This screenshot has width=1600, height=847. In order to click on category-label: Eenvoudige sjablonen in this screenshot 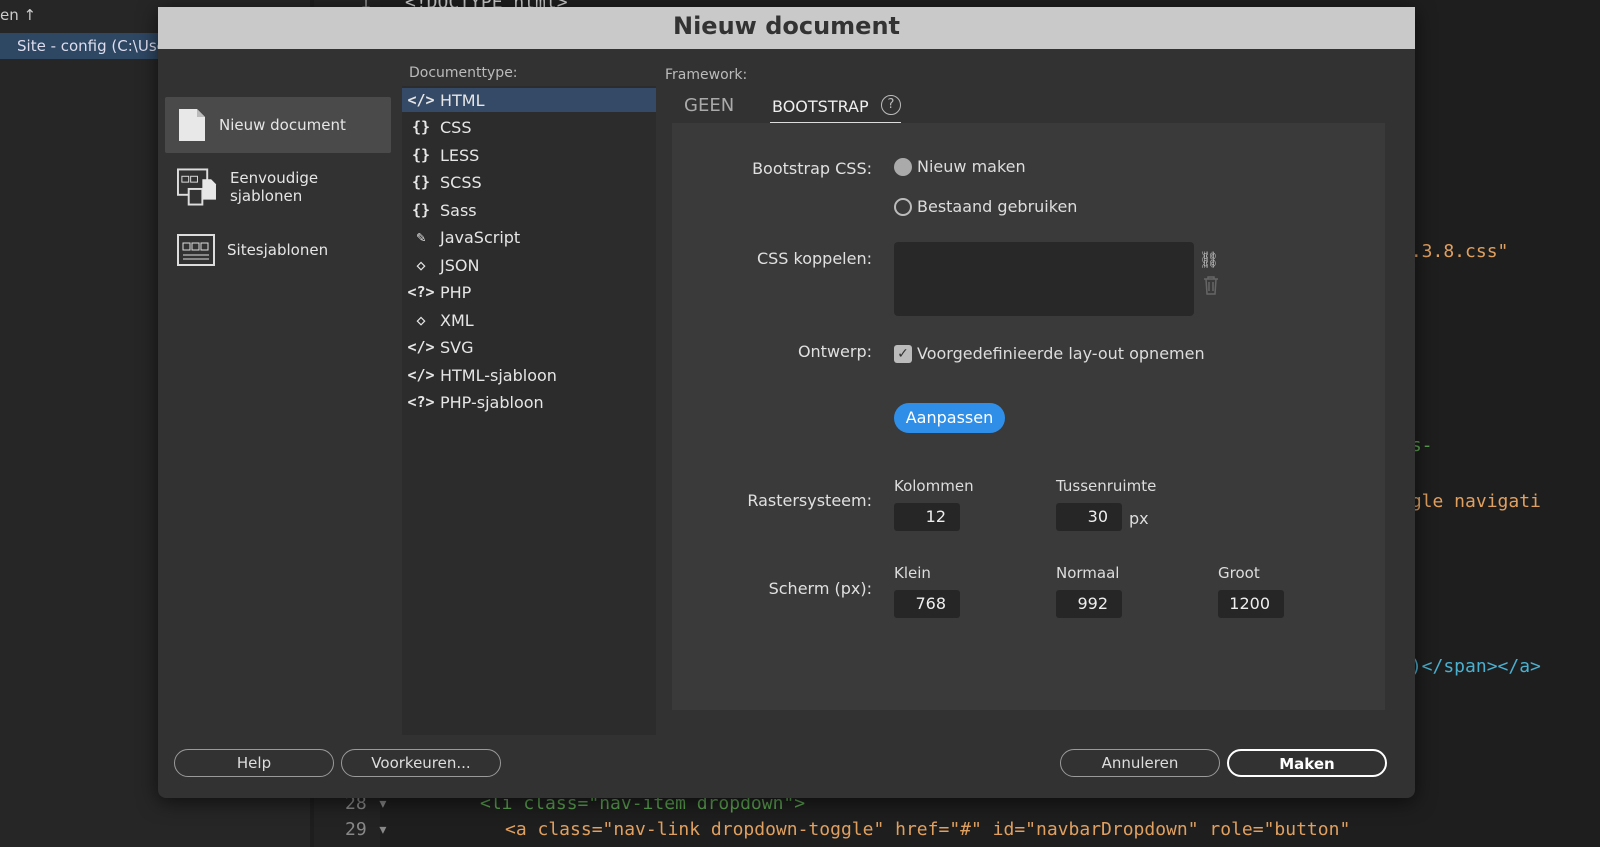, I will do `click(274, 187)`.